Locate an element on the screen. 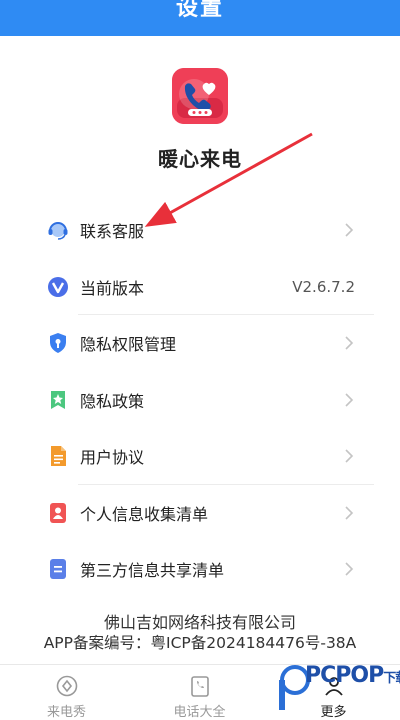 Image resolution: width=400 pixels, height=720 pixels. company-name: 佛山吉如网络科技有限公司 is located at coordinates (199, 622).